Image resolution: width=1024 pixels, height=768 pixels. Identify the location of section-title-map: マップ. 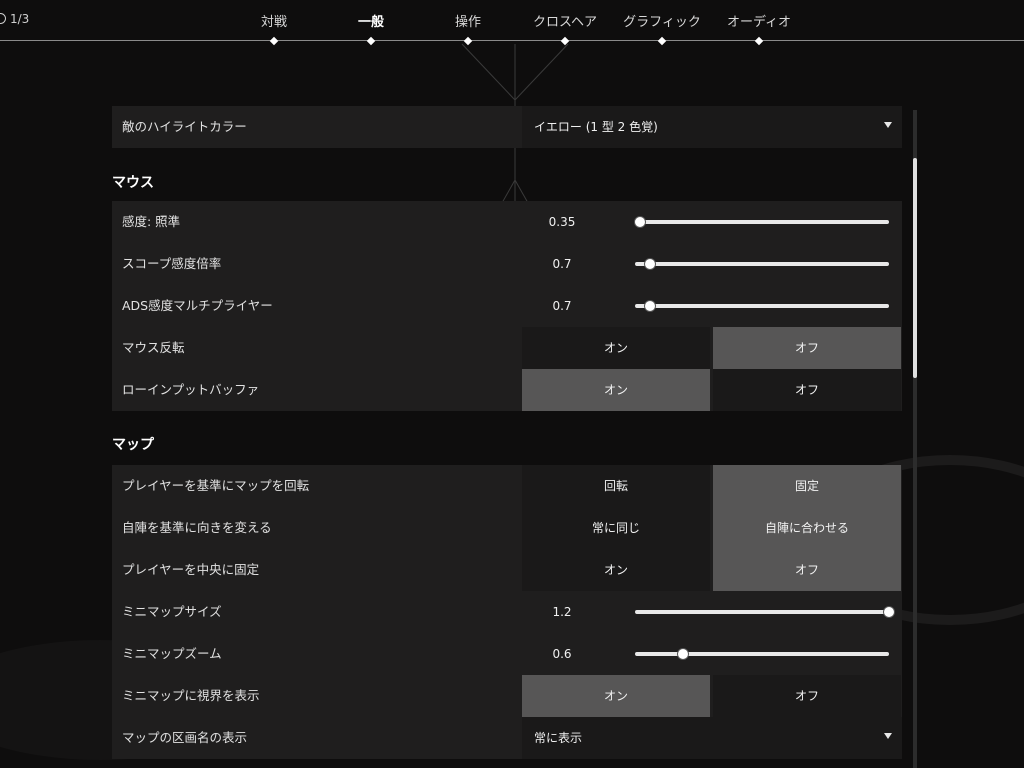
(133, 445).